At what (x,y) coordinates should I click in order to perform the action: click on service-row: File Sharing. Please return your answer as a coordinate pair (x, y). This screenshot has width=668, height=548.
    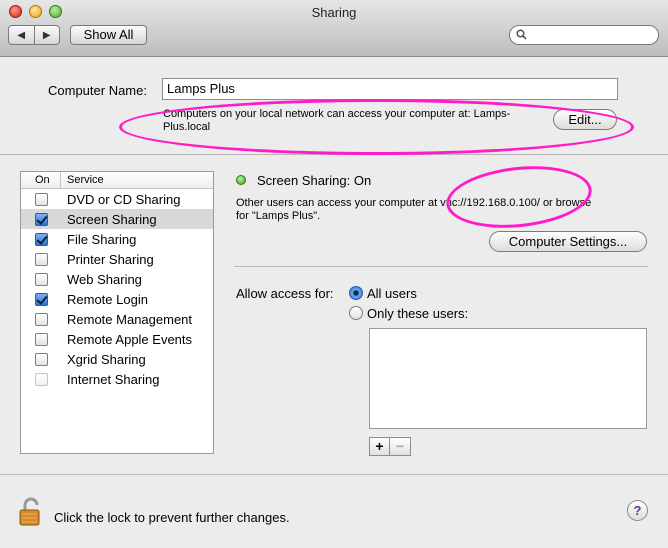
    Looking at the image, I should click on (117, 239).